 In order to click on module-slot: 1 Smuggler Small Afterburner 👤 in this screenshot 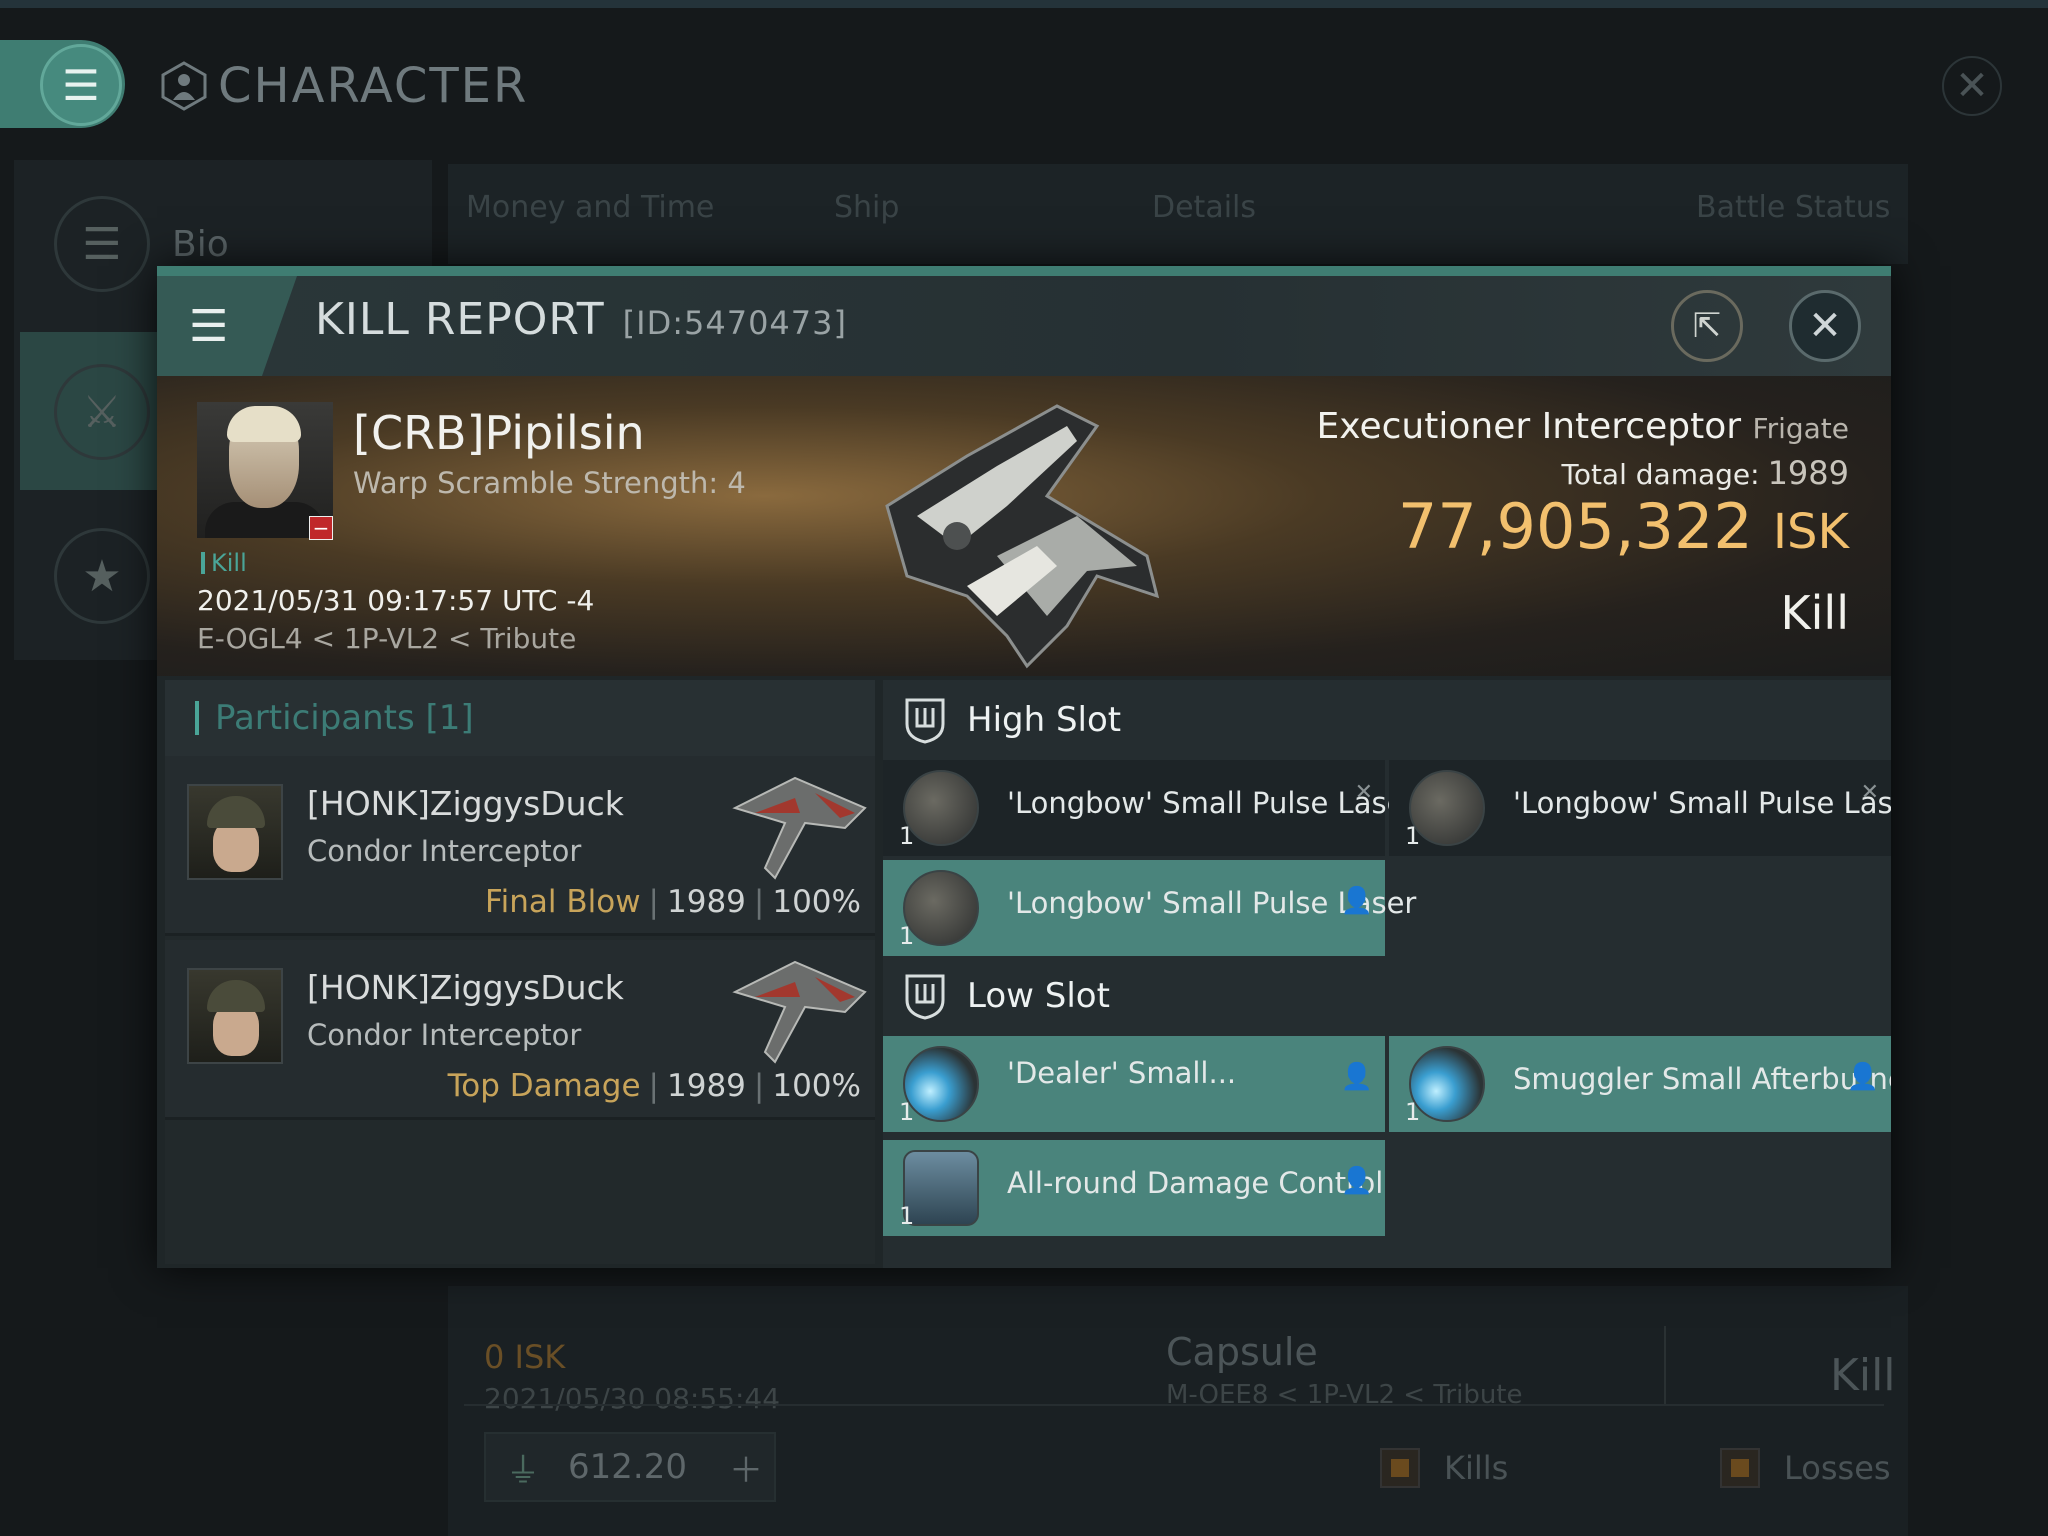, I will do `click(1640, 1084)`.